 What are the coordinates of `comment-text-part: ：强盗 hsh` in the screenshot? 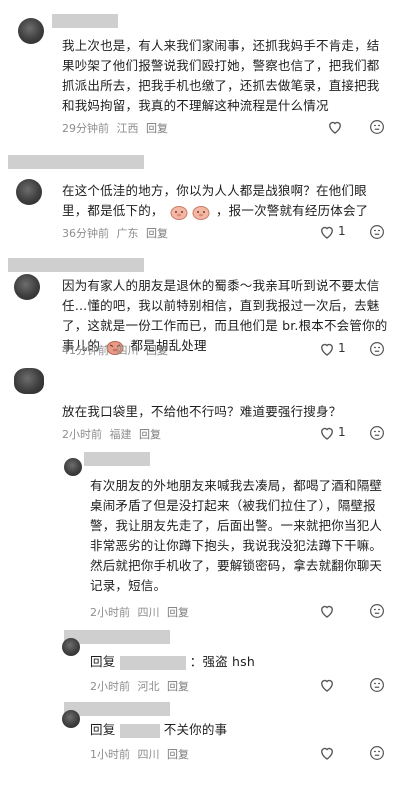 It's located at (222, 661).